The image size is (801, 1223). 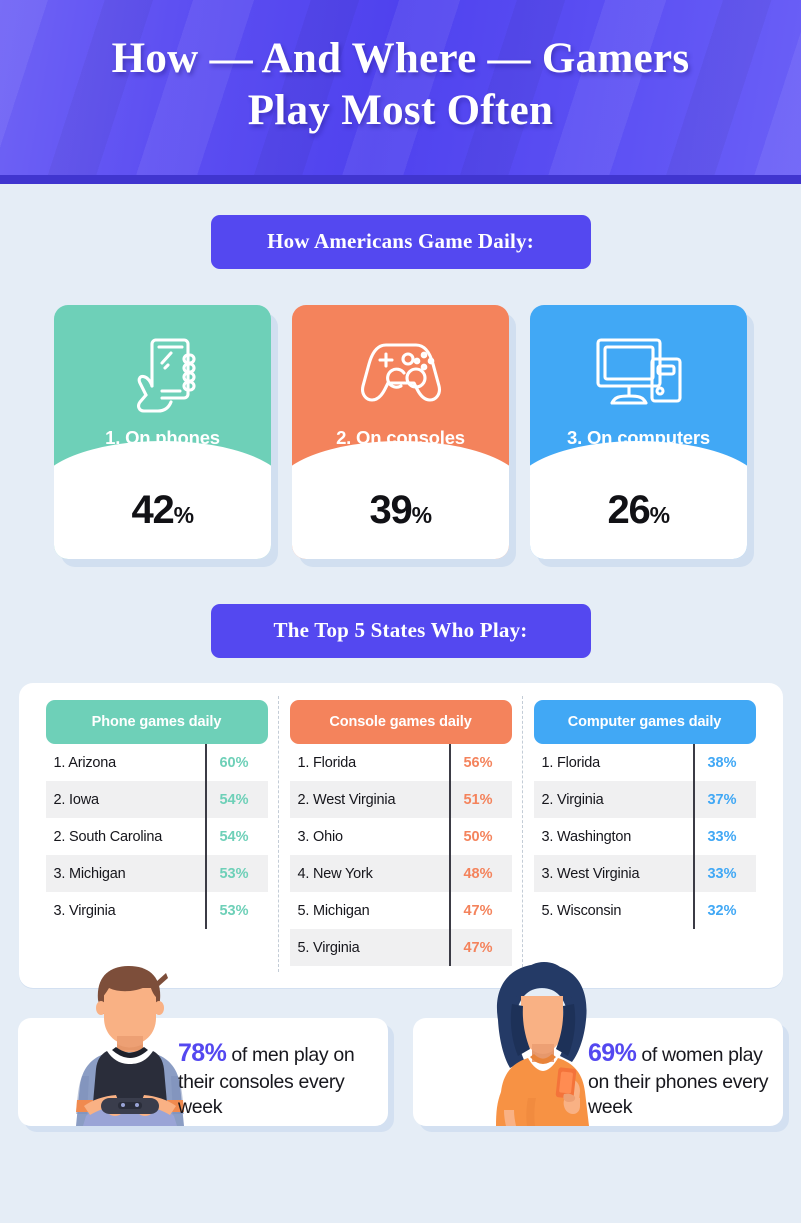 I want to click on state-name: 5. Michigan, so click(x=333, y=910).